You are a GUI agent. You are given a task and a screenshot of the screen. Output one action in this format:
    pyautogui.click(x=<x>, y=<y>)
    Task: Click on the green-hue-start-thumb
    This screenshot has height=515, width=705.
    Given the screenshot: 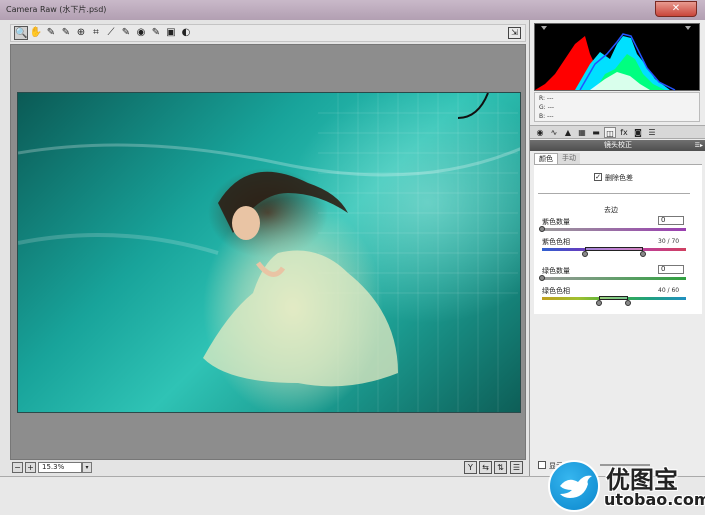 What is the action you would take?
    pyautogui.click(x=599, y=303)
    